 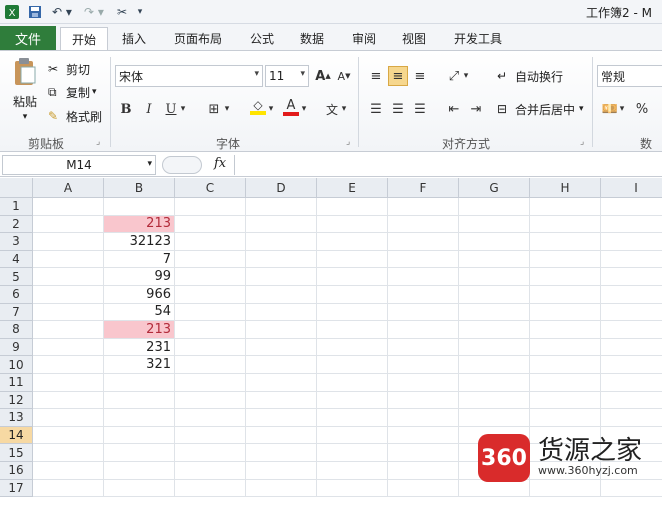 I want to click on cell-B9: 231, so click(x=139, y=347).